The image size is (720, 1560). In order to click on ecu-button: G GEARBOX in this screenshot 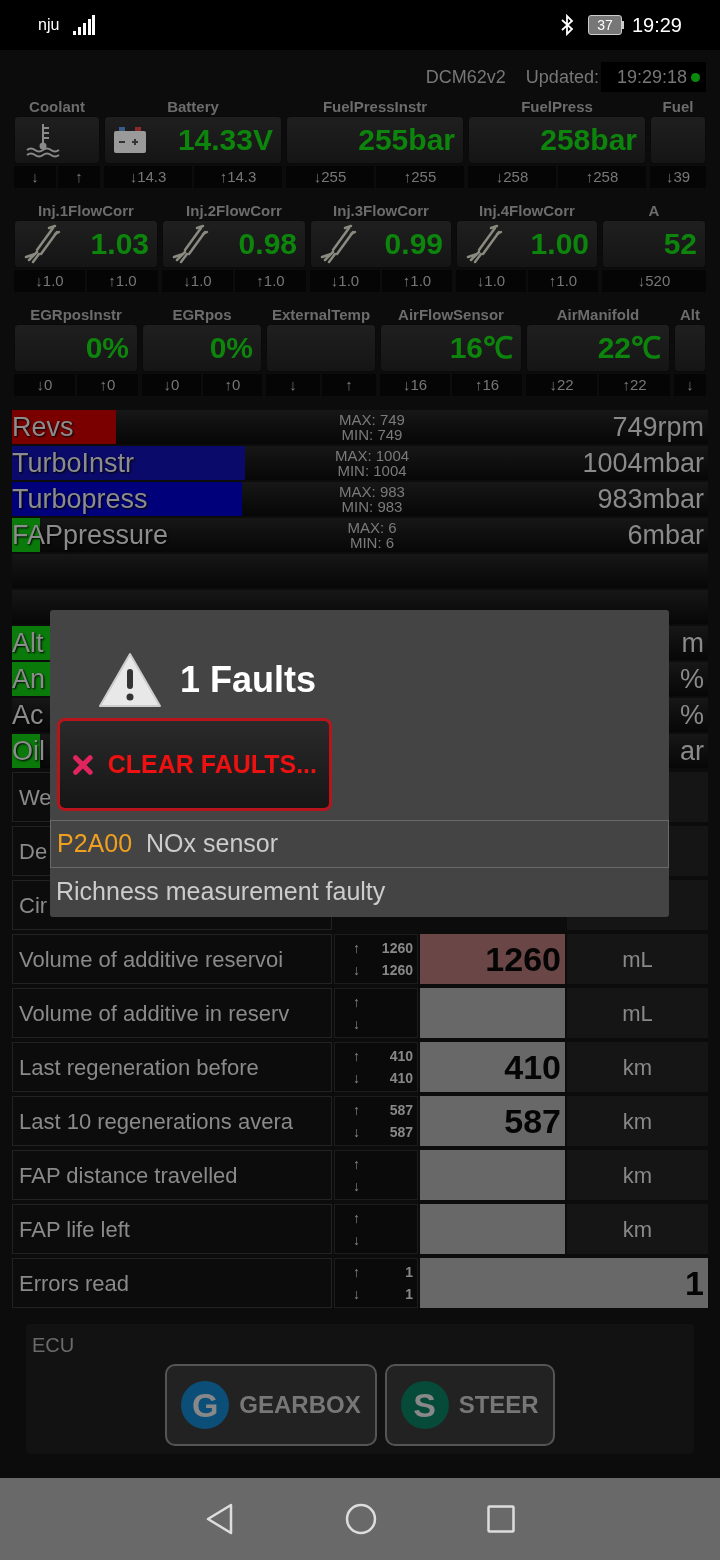, I will do `click(271, 1405)`.